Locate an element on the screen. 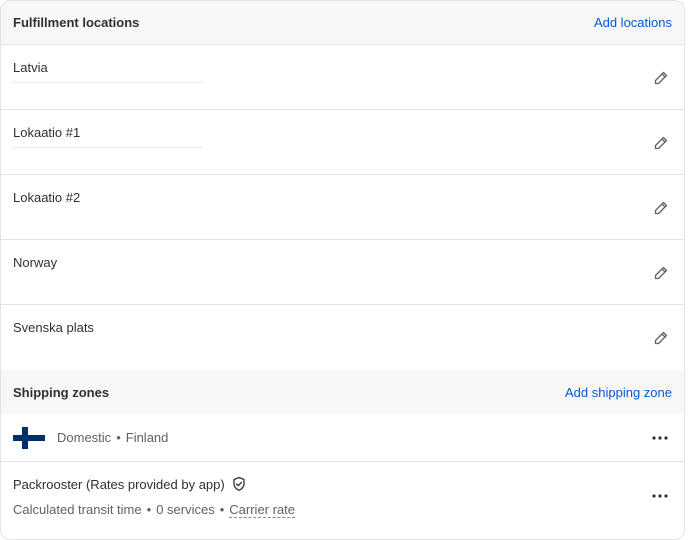 The height and width of the screenshot is (540, 691). location-name: Svenska plats is located at coordinates (53, 327).